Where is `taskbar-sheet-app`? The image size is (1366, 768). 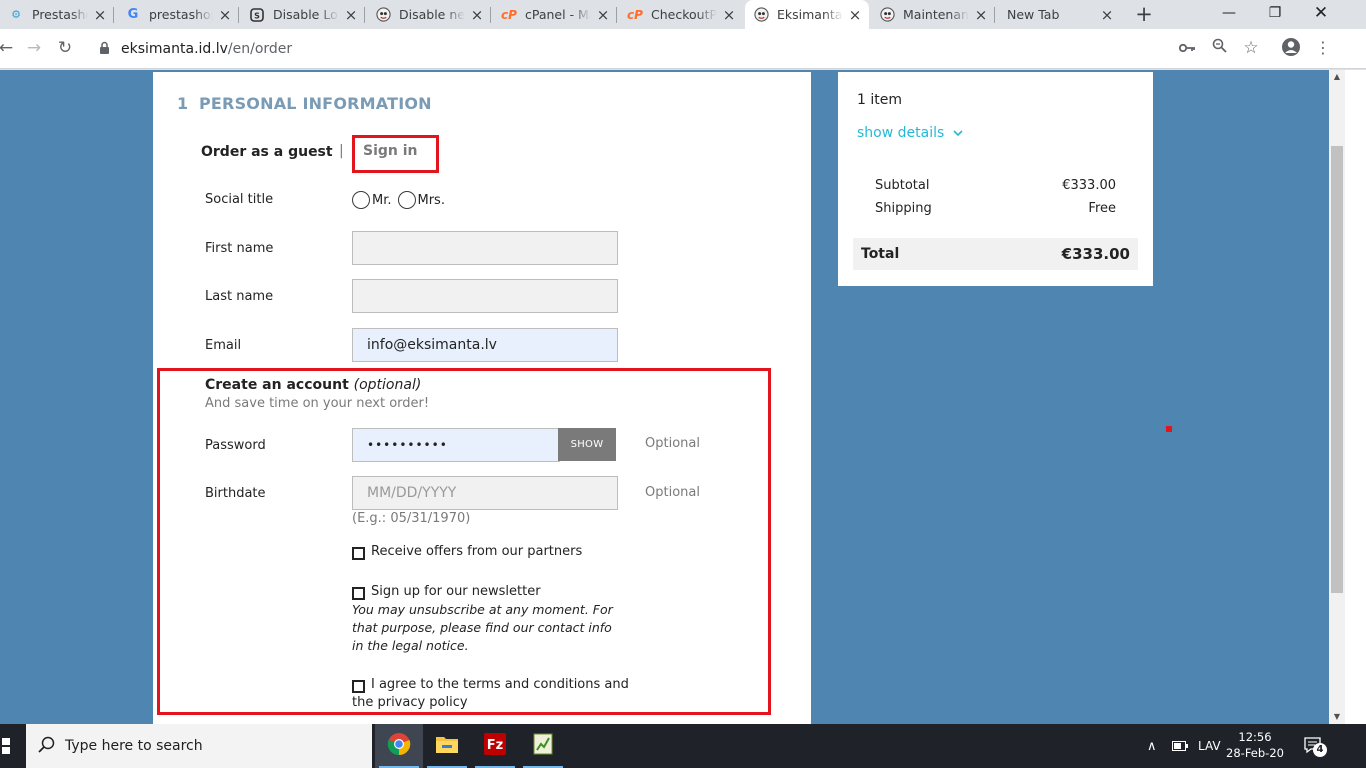 taskbar-sheet-app is located at coordinates (543, 746).